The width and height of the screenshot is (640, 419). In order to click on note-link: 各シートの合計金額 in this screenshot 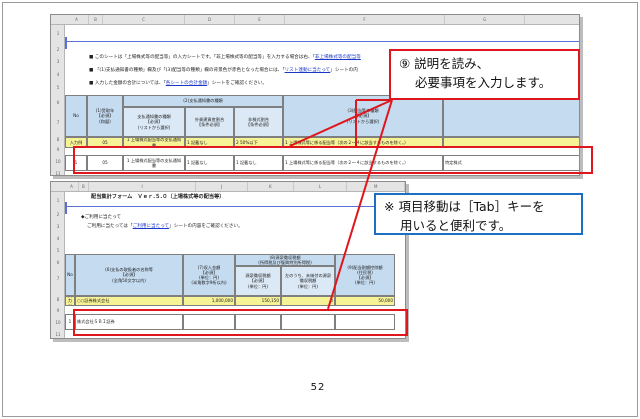, I will do `click(186, 83)`.